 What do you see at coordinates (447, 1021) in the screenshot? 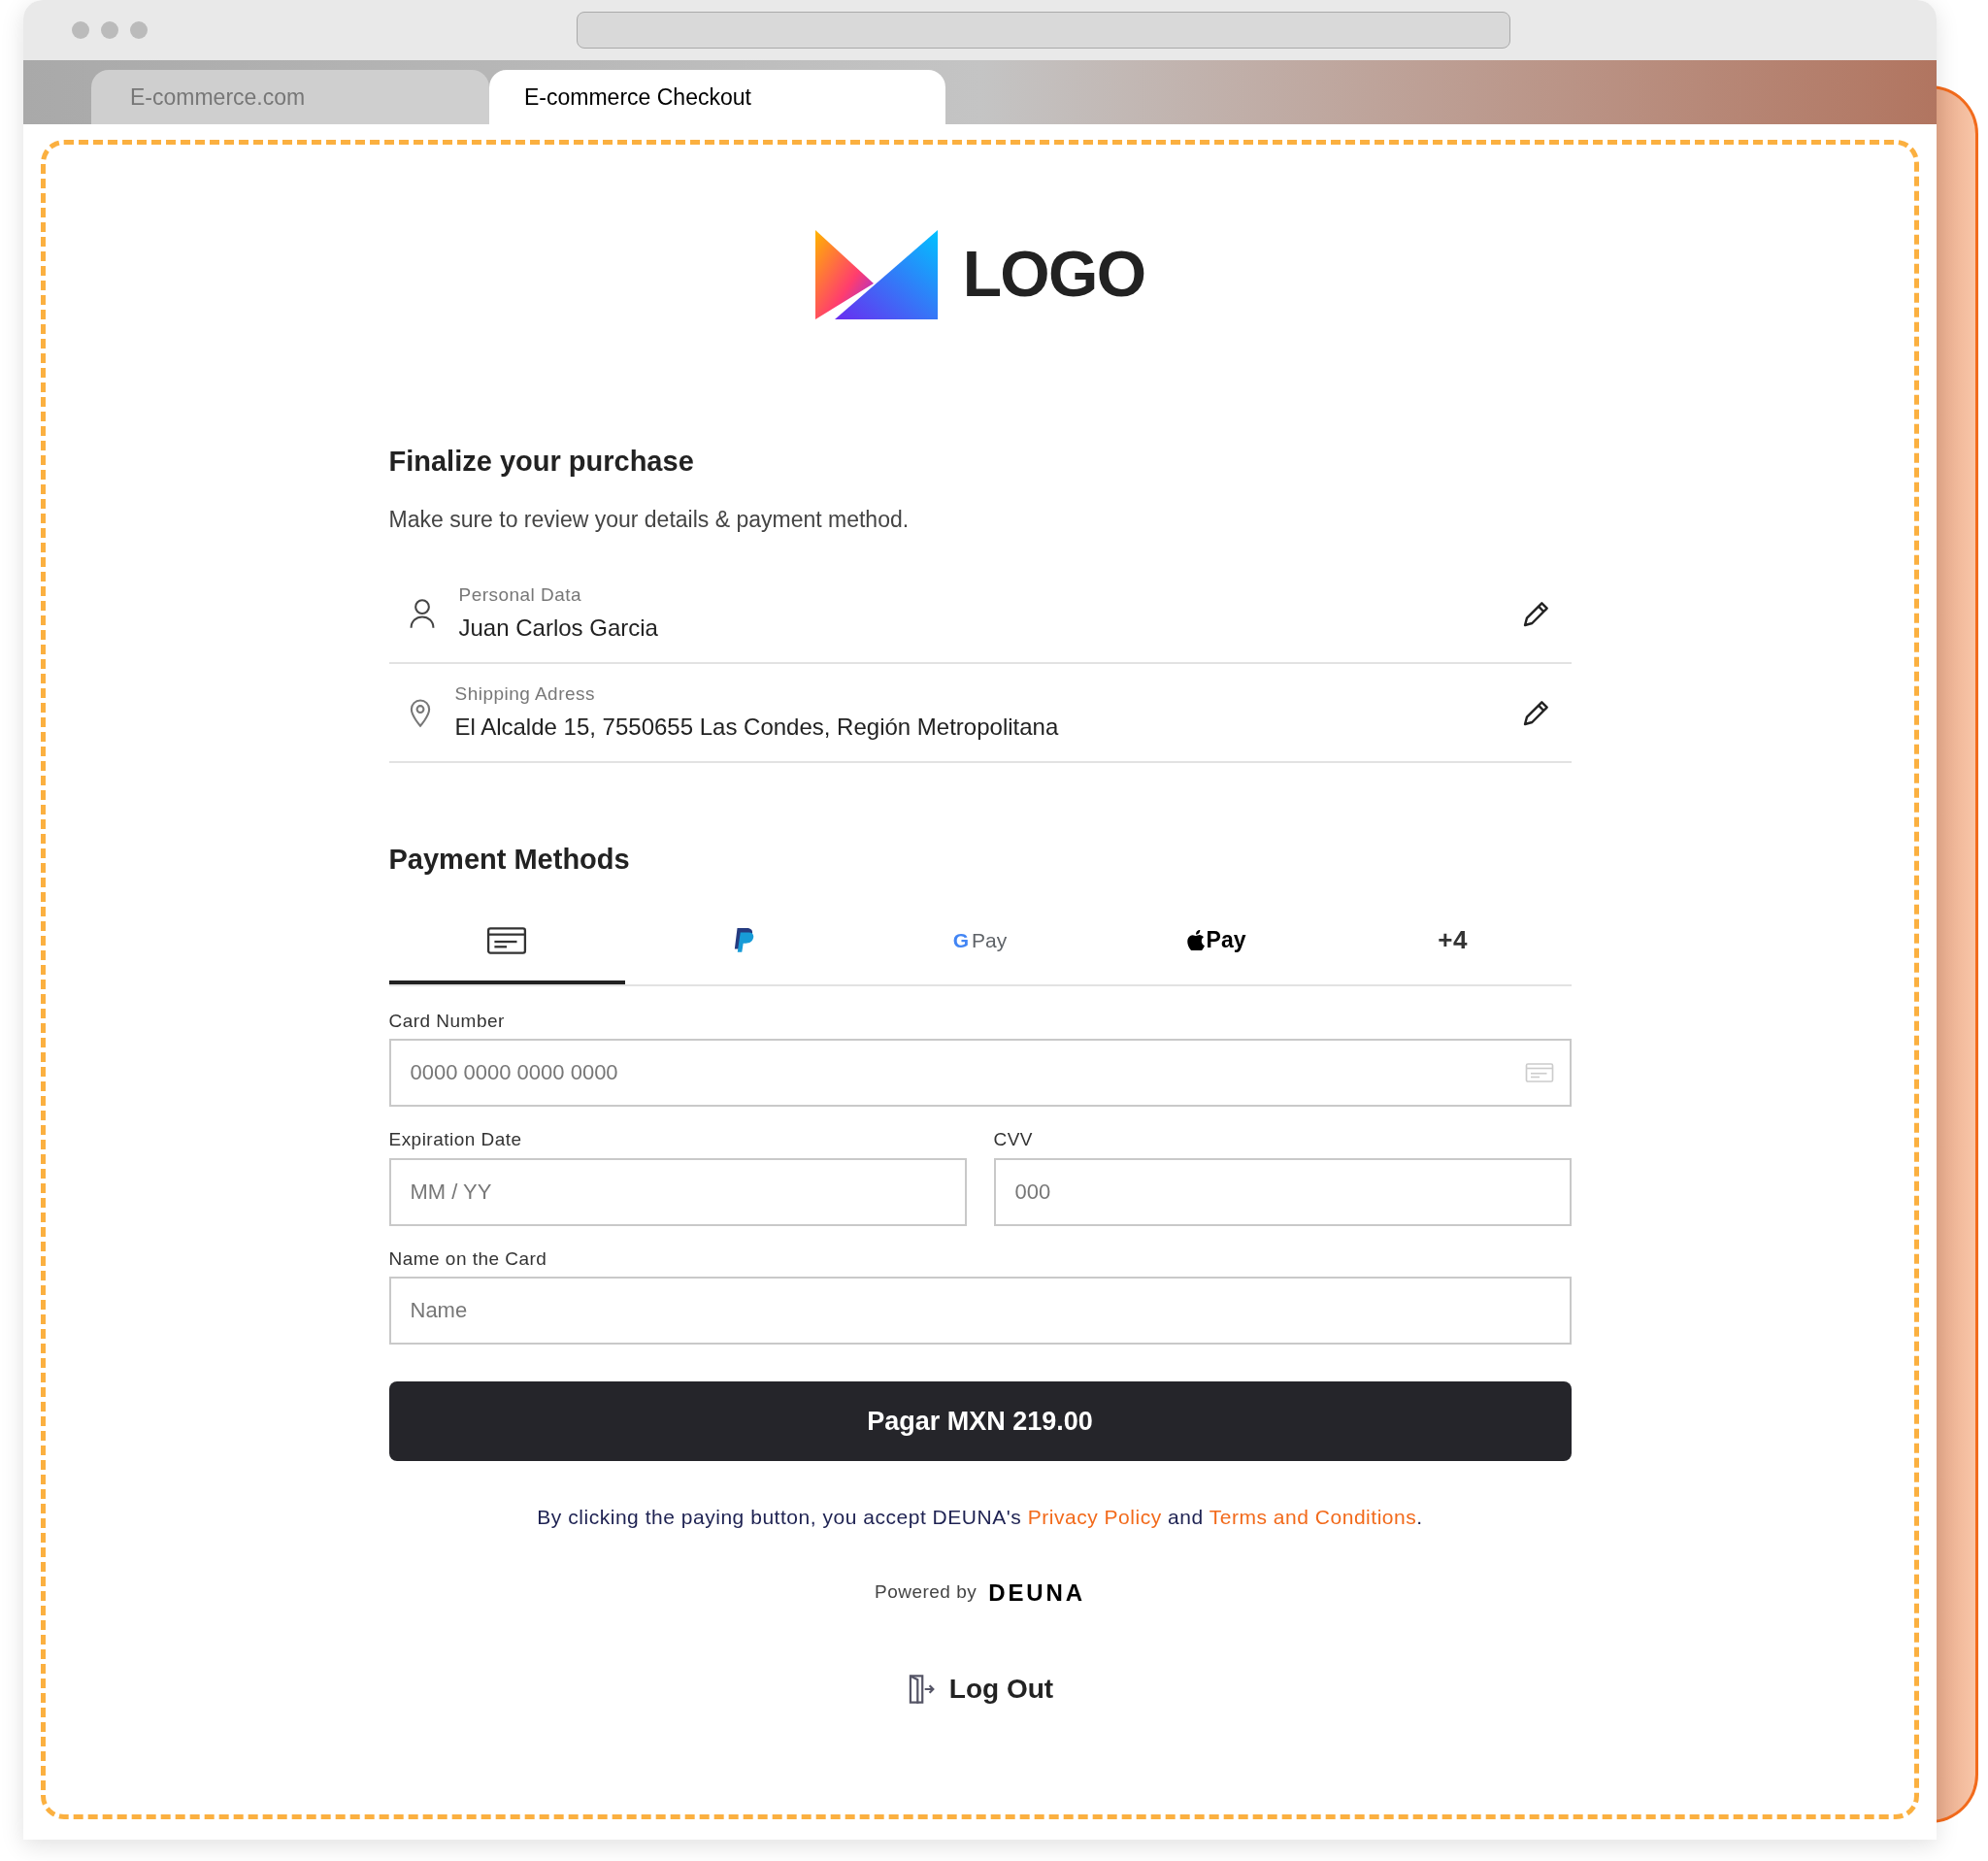
I see `field-label: Card Number` at bounding box center [447, 1021].